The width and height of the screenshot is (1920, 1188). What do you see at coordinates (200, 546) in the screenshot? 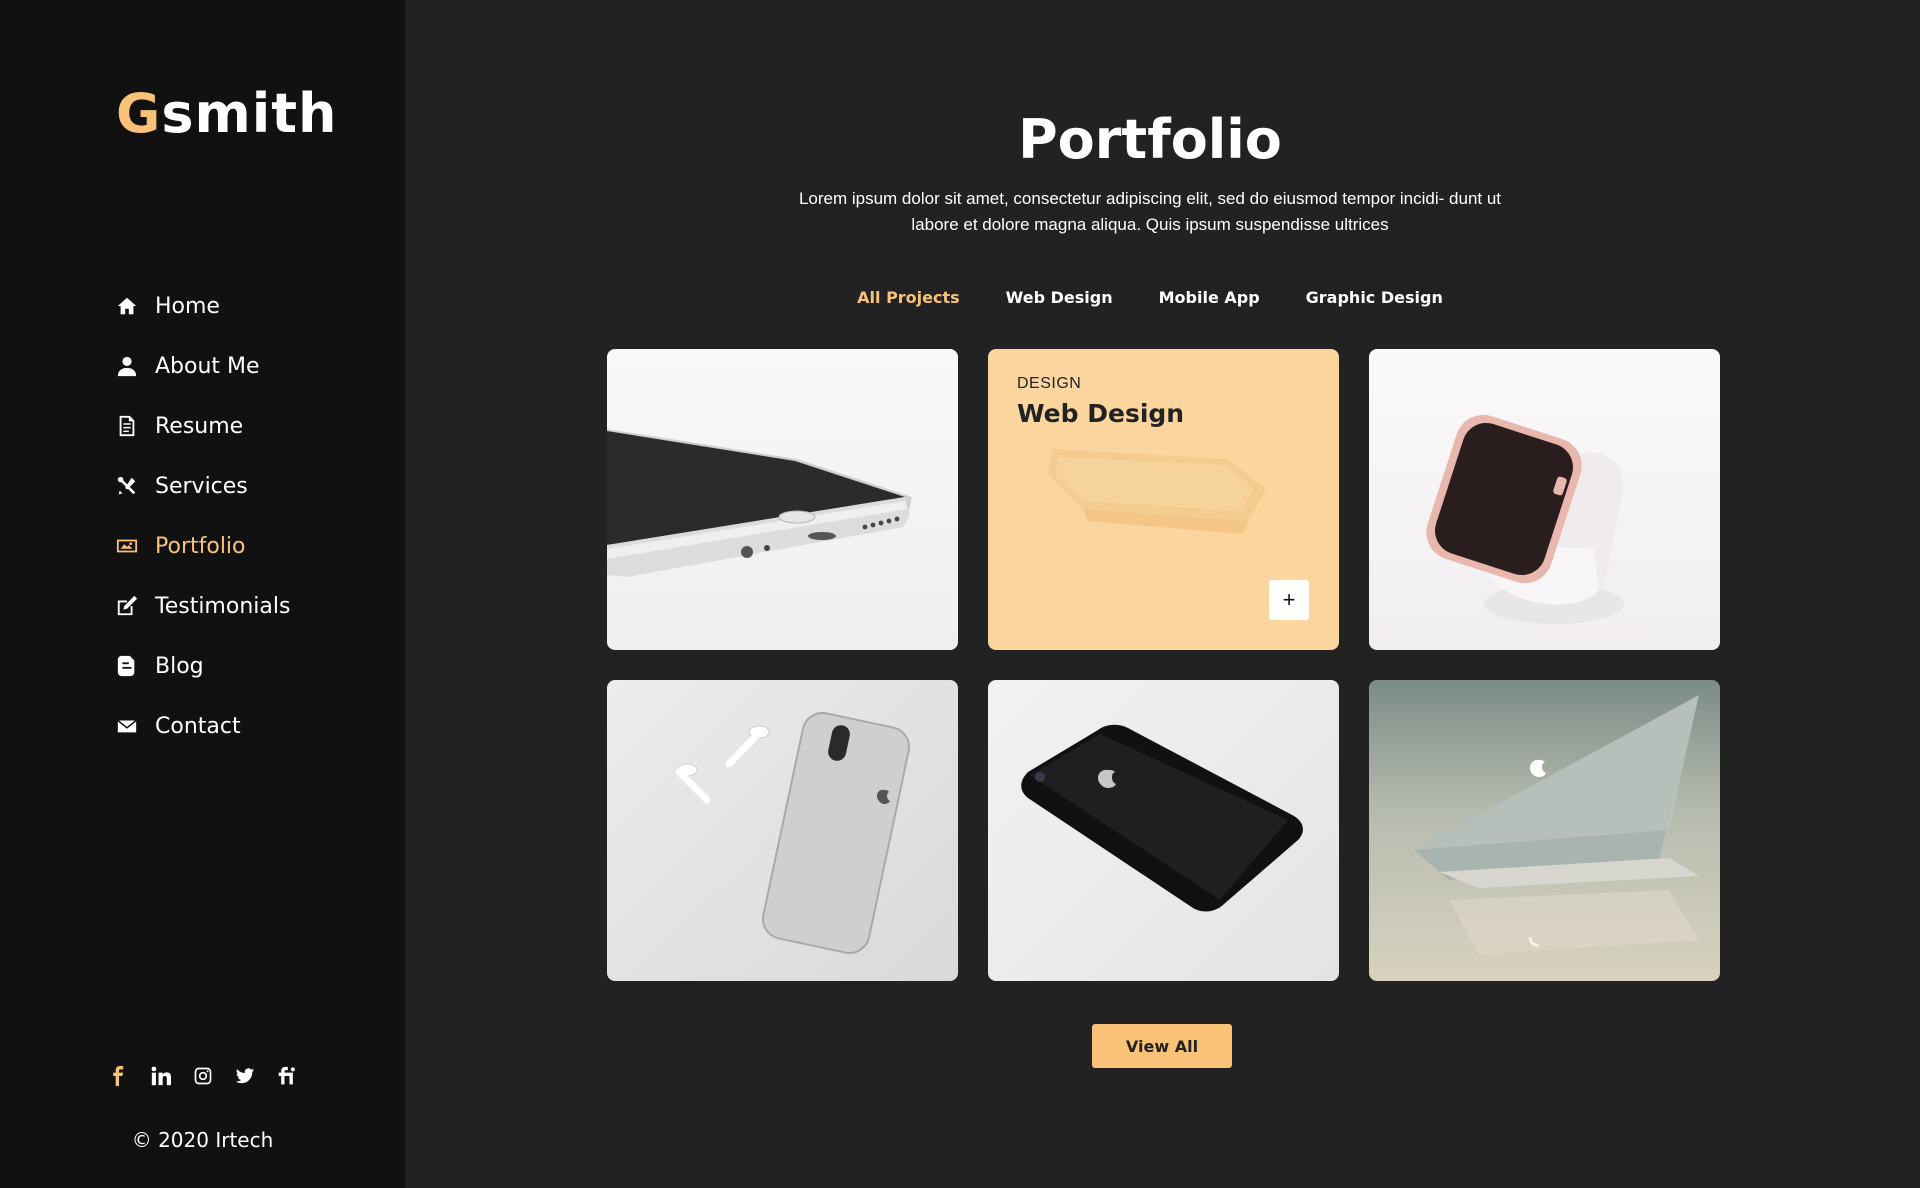
I see `nav-item-label: Portfolio` at bounding box center [200, 546].